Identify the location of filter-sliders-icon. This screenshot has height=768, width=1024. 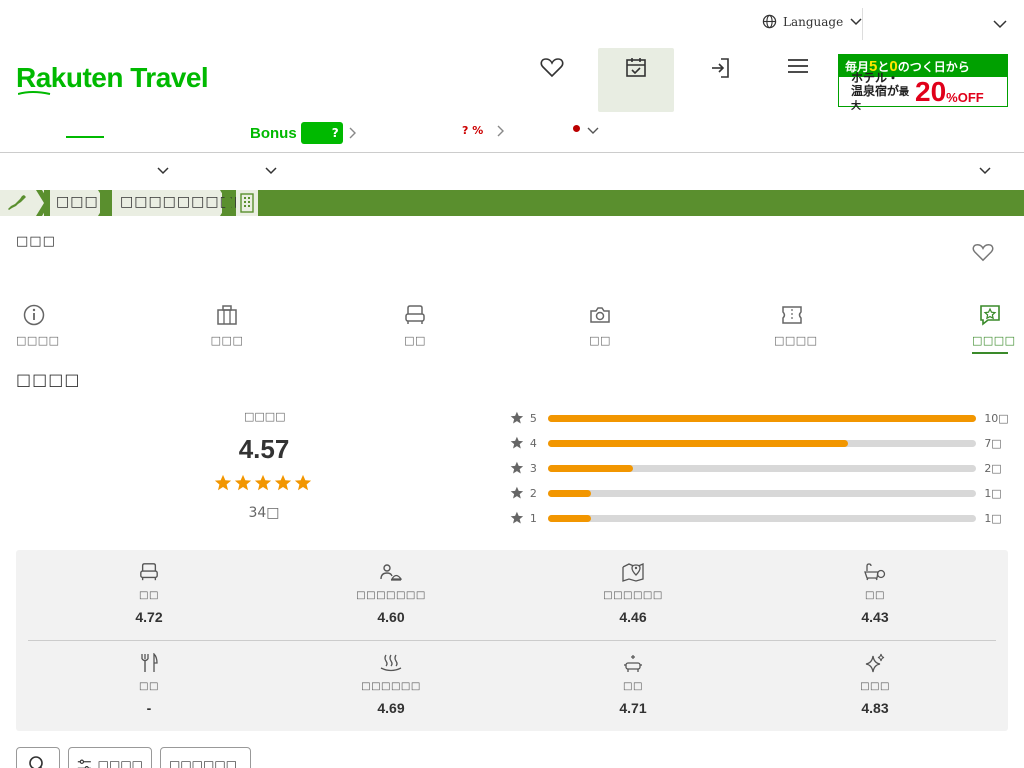
(84, 763).